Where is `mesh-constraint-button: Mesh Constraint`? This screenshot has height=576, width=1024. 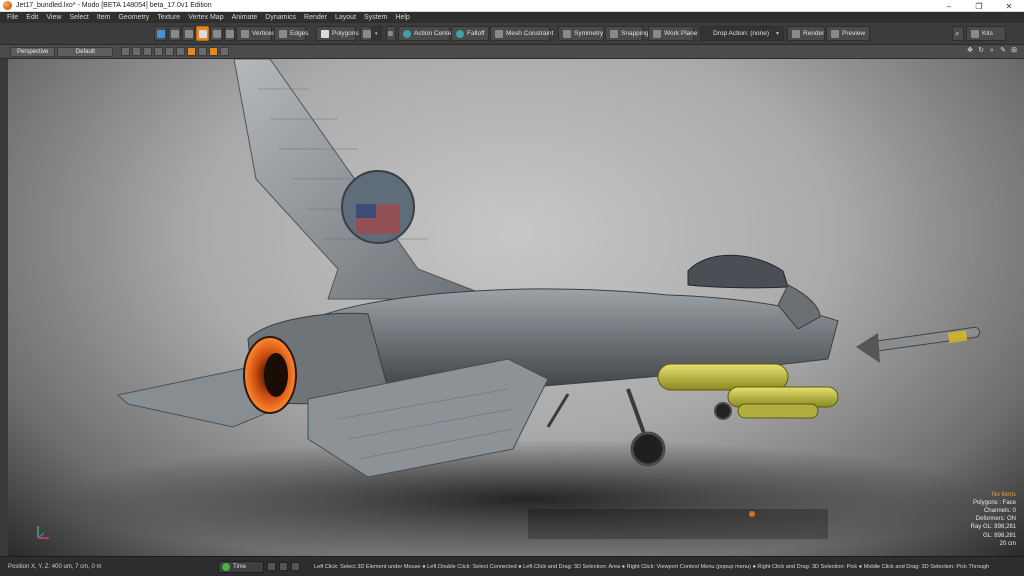
mesh-constraint-button: Mesh Constraint is located at coordinates (522, 33).